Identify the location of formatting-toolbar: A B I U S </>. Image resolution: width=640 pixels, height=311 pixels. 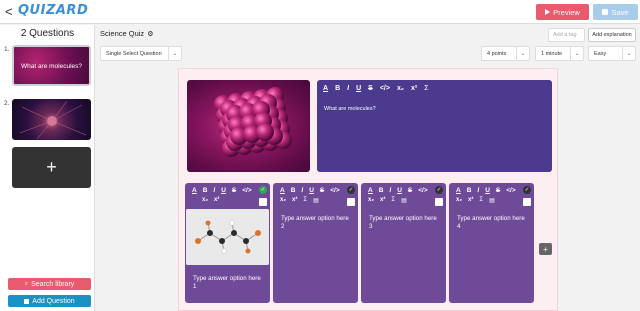
(486, 190).